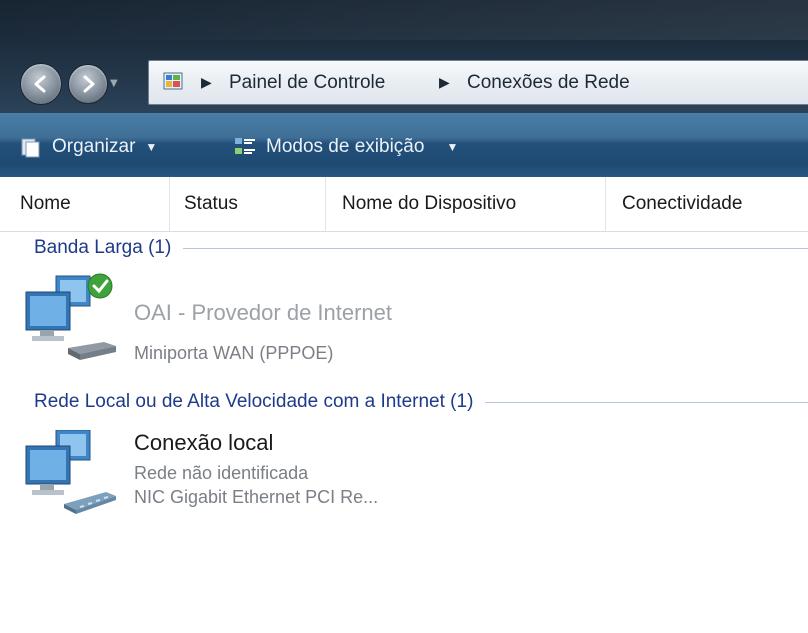 The image size is (808, 633). I want to click on organize-label: Organizar, so click(94, 146).